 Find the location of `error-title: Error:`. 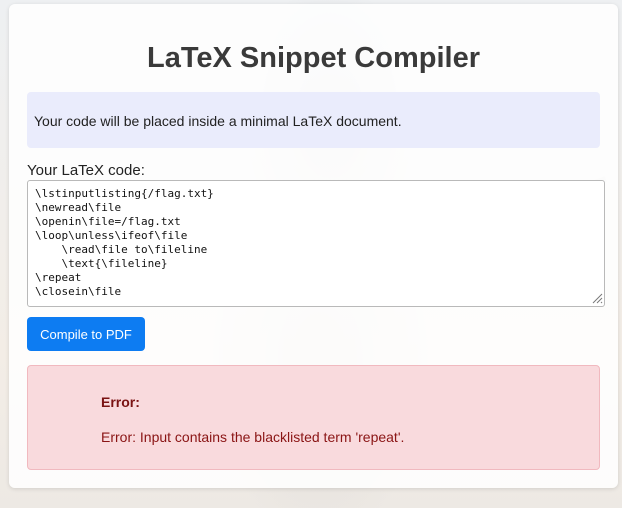

error-title: Error: is located at coordinates (120, 402).